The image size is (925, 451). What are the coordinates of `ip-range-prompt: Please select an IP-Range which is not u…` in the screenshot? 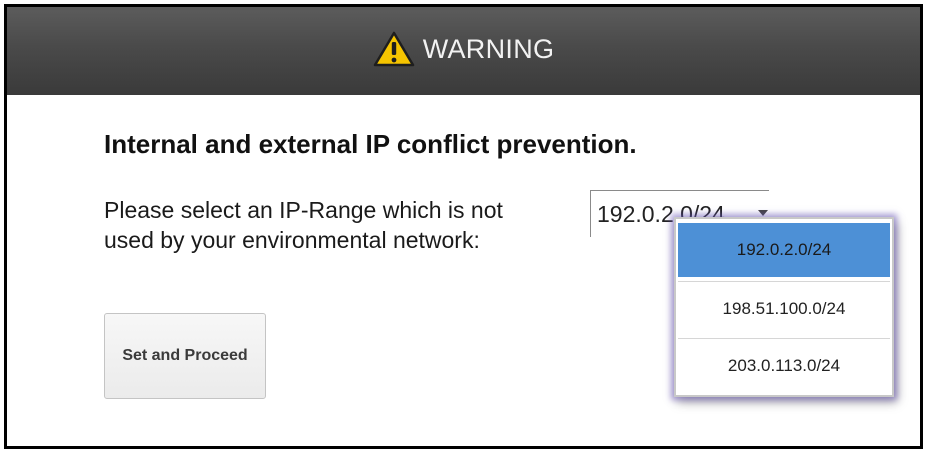 It's located at (303, 225).